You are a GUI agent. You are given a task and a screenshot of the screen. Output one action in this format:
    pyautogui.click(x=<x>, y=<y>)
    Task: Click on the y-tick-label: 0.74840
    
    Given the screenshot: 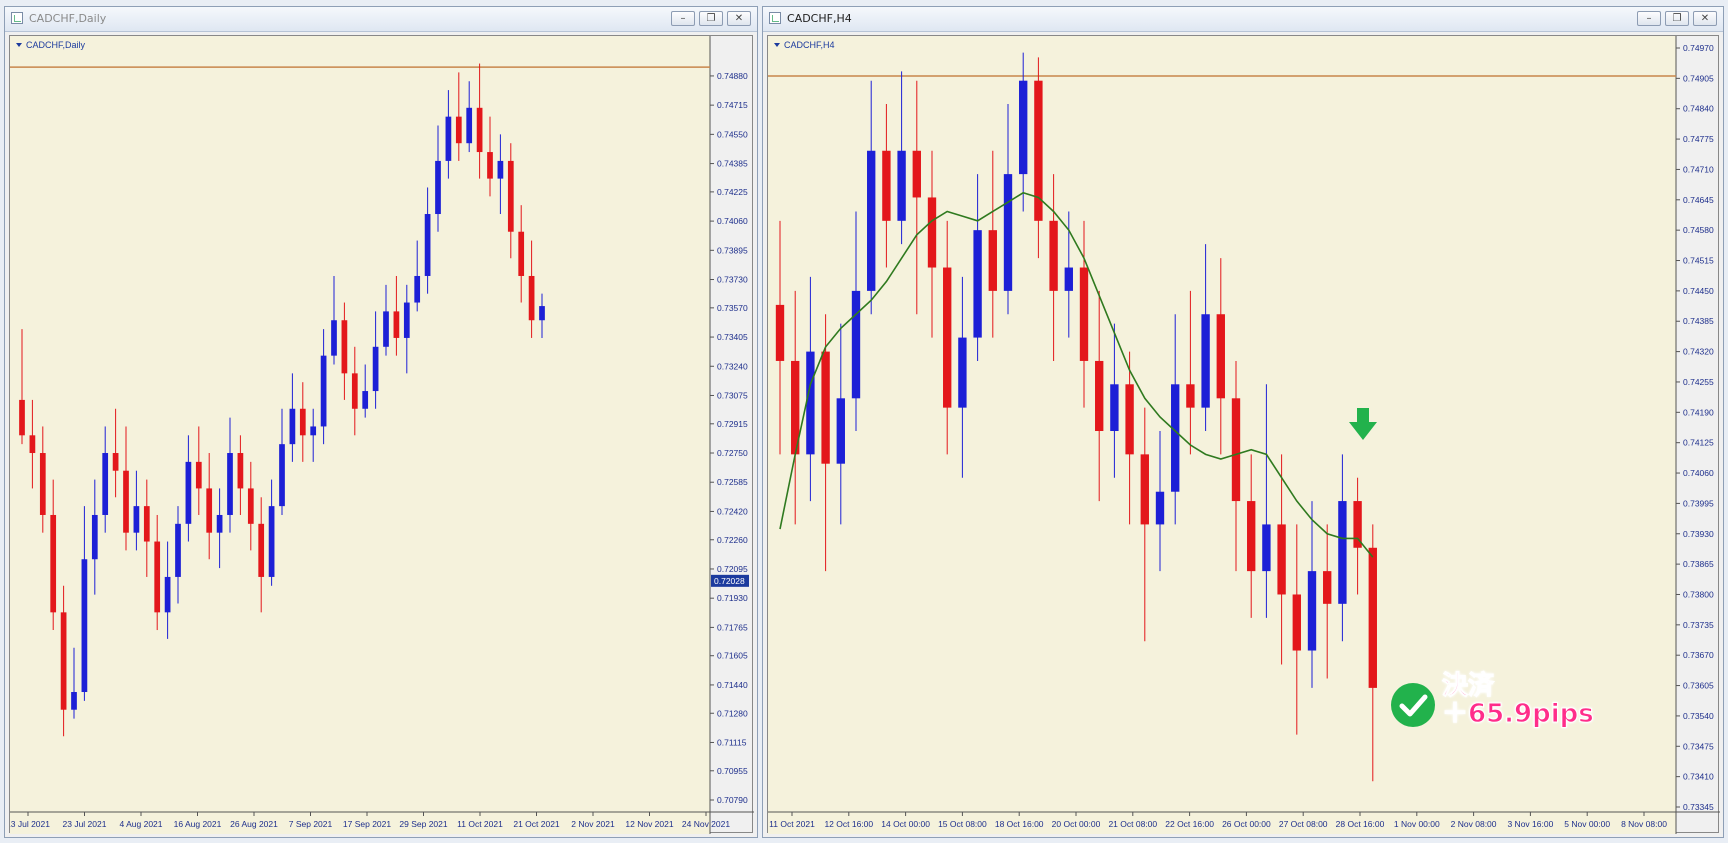 What is the action you would take?
    pyautogui.click(x=1698, y=109)
    